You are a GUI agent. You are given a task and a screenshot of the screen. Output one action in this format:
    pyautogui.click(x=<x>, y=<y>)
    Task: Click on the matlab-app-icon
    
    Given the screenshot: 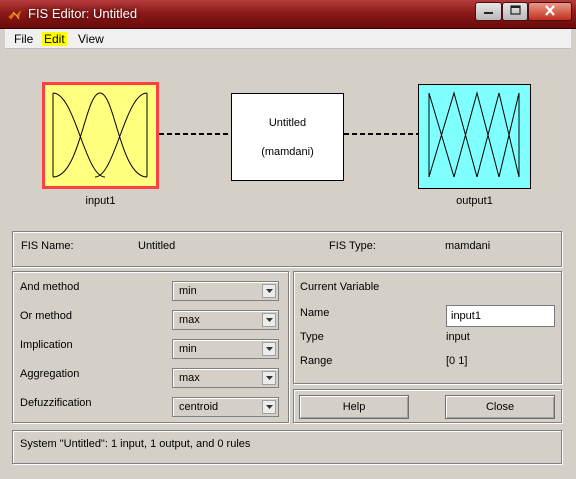 What is the action you would take?
    pyautogui.click(x=15, y=14)
    